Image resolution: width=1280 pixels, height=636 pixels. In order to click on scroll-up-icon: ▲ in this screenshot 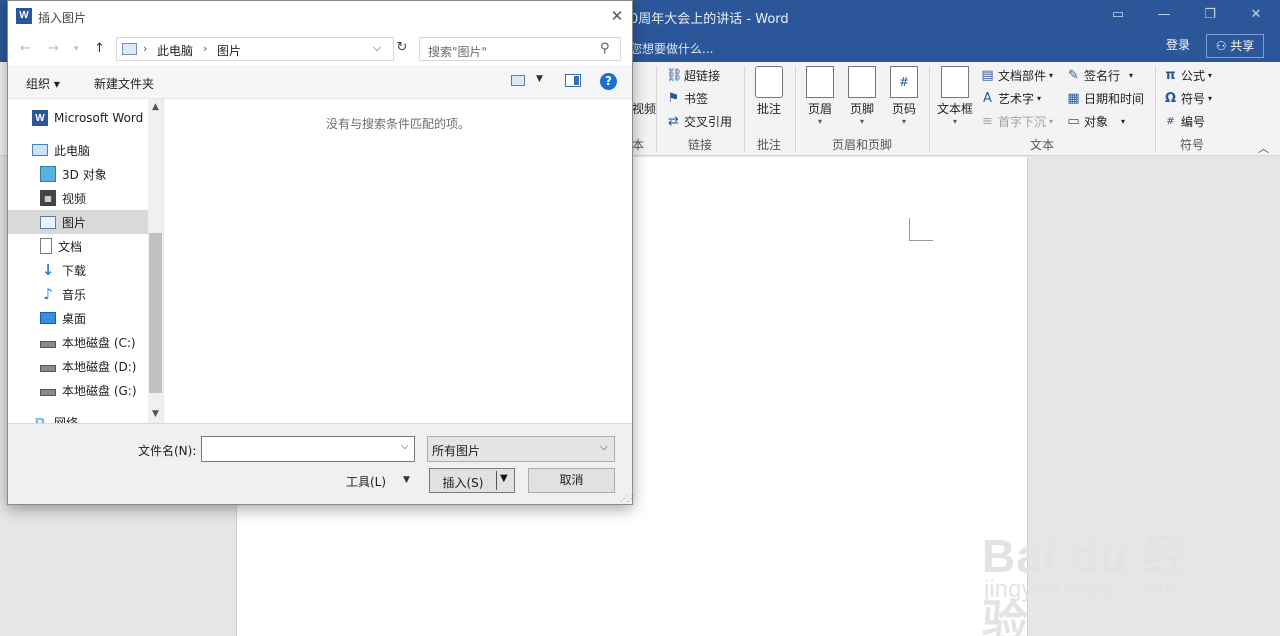, I will do `click(155, 107)`.